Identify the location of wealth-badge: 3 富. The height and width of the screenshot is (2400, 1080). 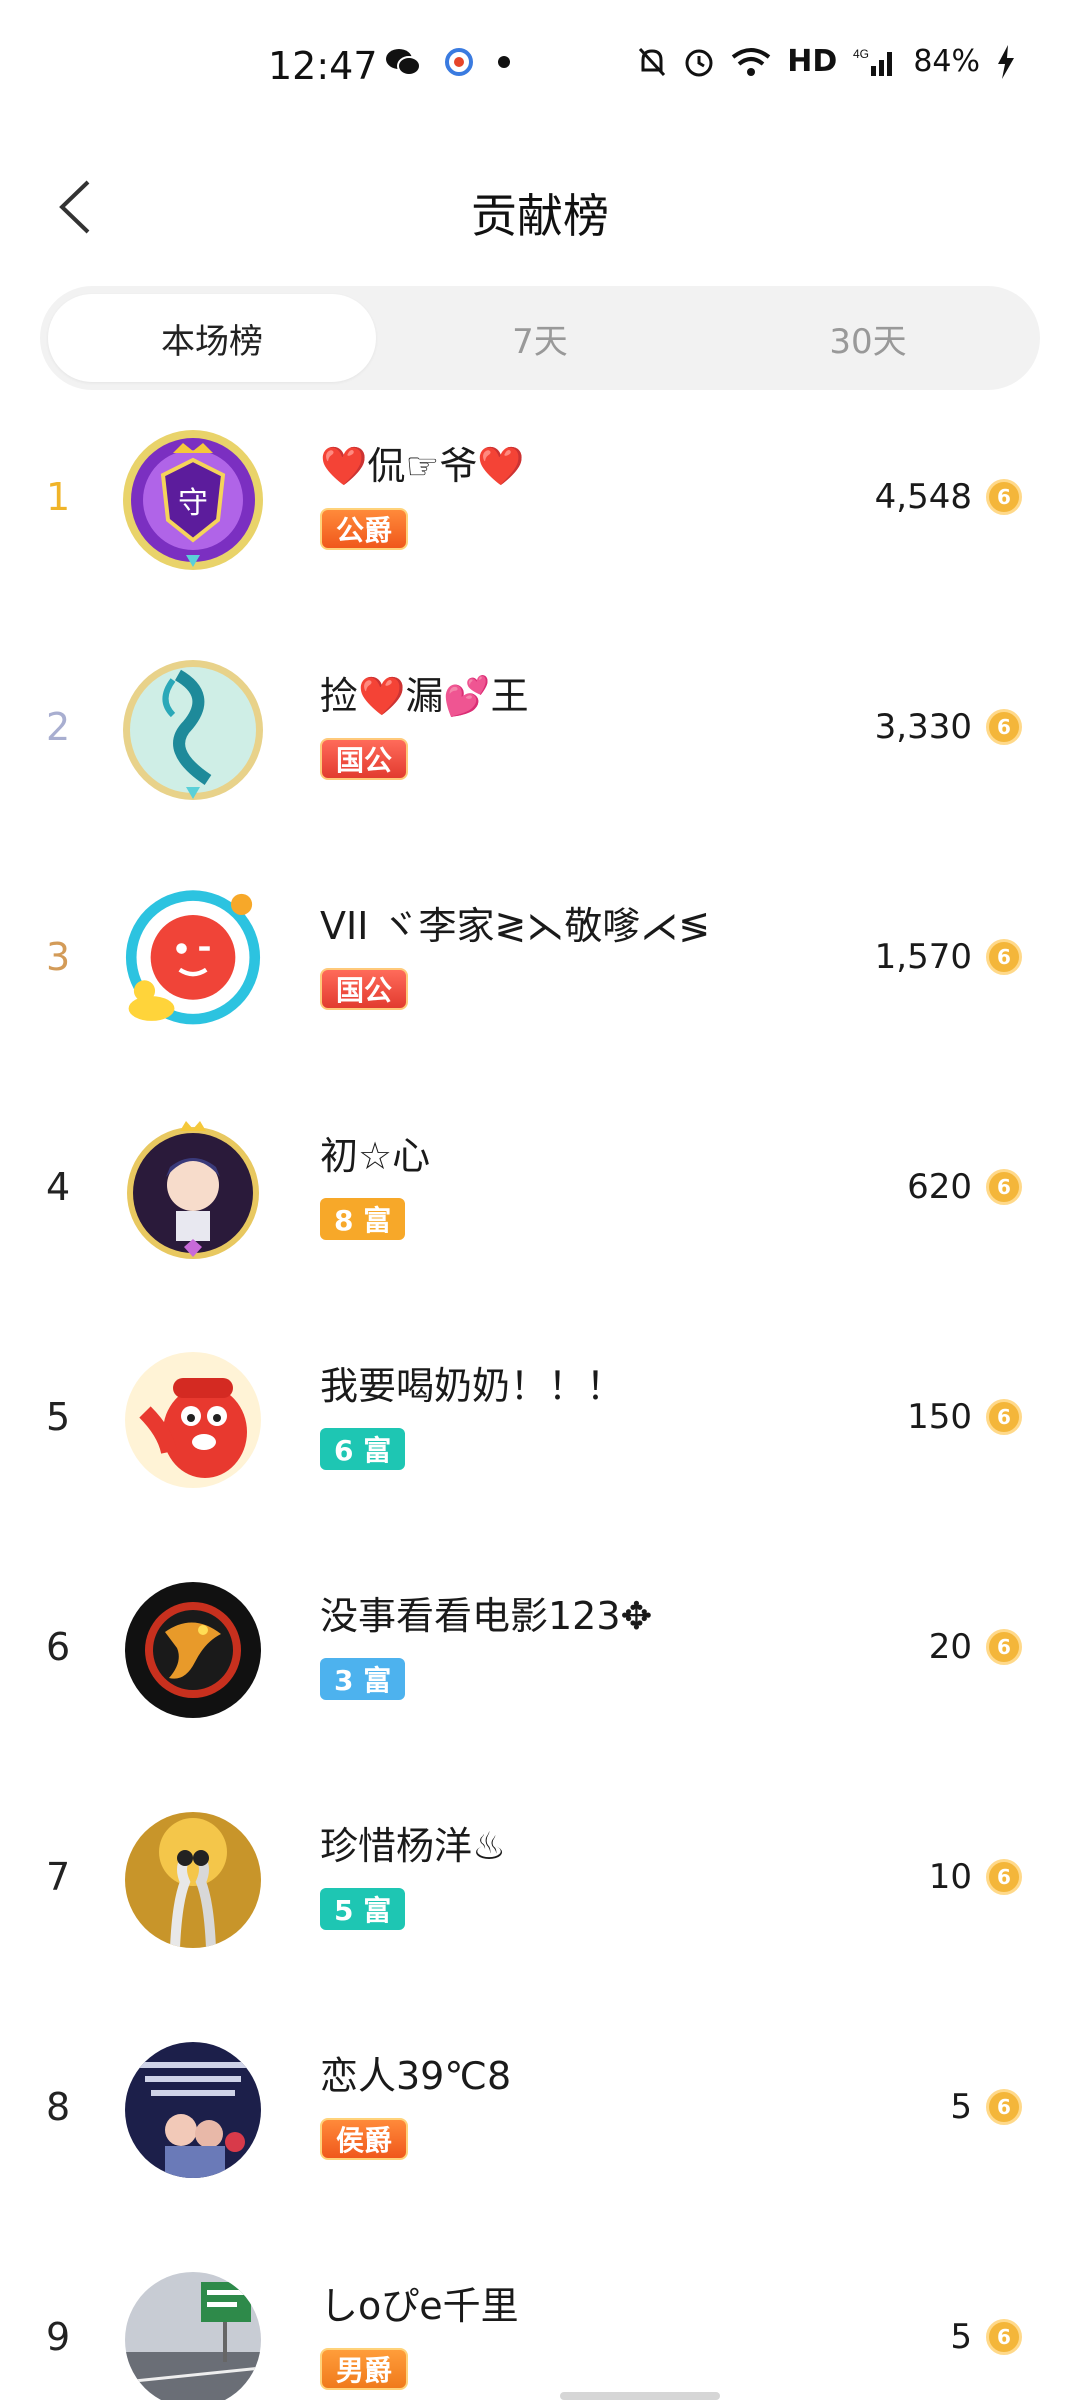
(363, 1679).